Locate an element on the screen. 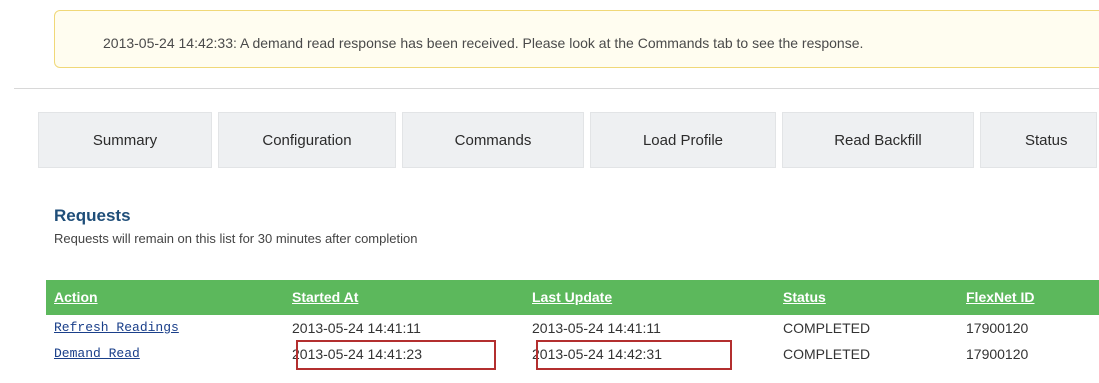 The width and height of the screenshot is (1099, 383). highlight-box-last-update is located at coordinates (634, 355).